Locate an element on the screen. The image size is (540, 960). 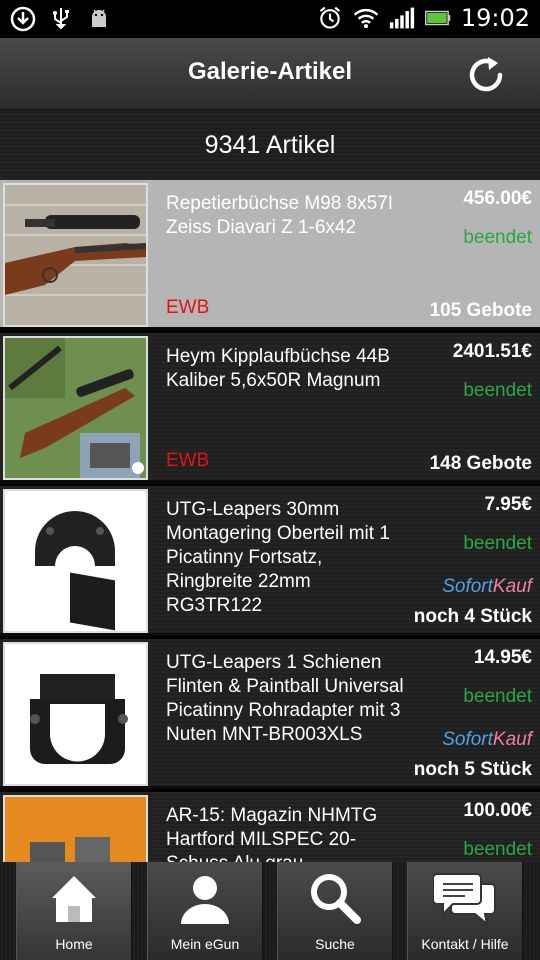
android-debug-icon is located at coordinates (99, 19).